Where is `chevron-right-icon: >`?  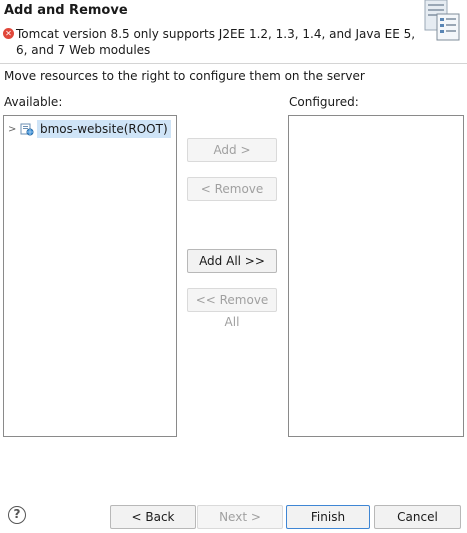
chevron-right-icon: > is located at coordinates (13, 129).